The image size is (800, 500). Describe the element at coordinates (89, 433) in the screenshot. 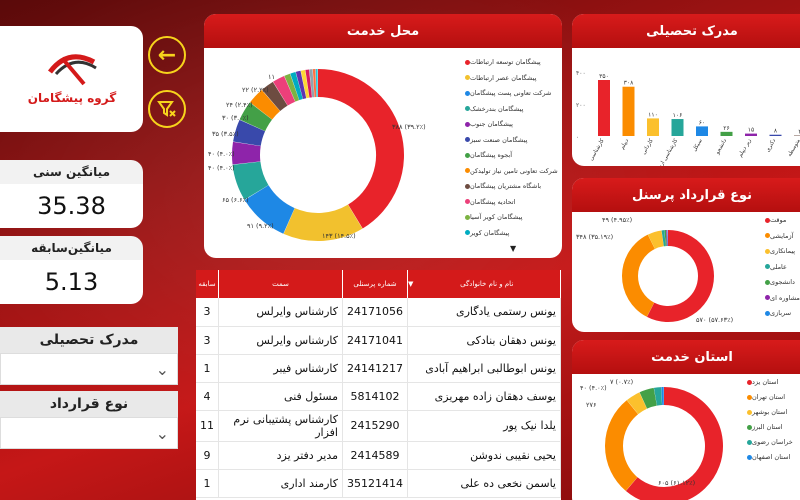

I see `contract-filter-select: ⌄` at that location.